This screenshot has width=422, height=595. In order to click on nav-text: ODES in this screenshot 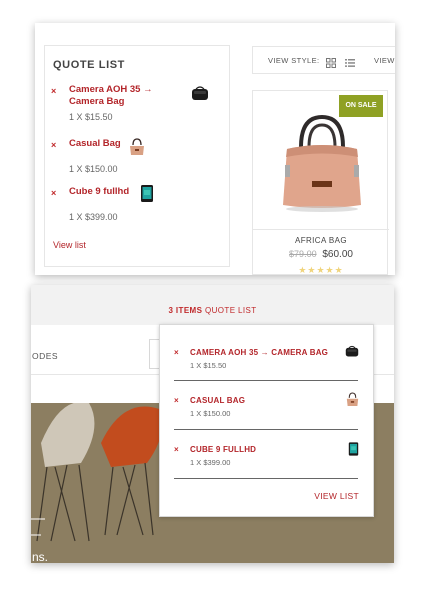, I will do `click(45, 356)`.